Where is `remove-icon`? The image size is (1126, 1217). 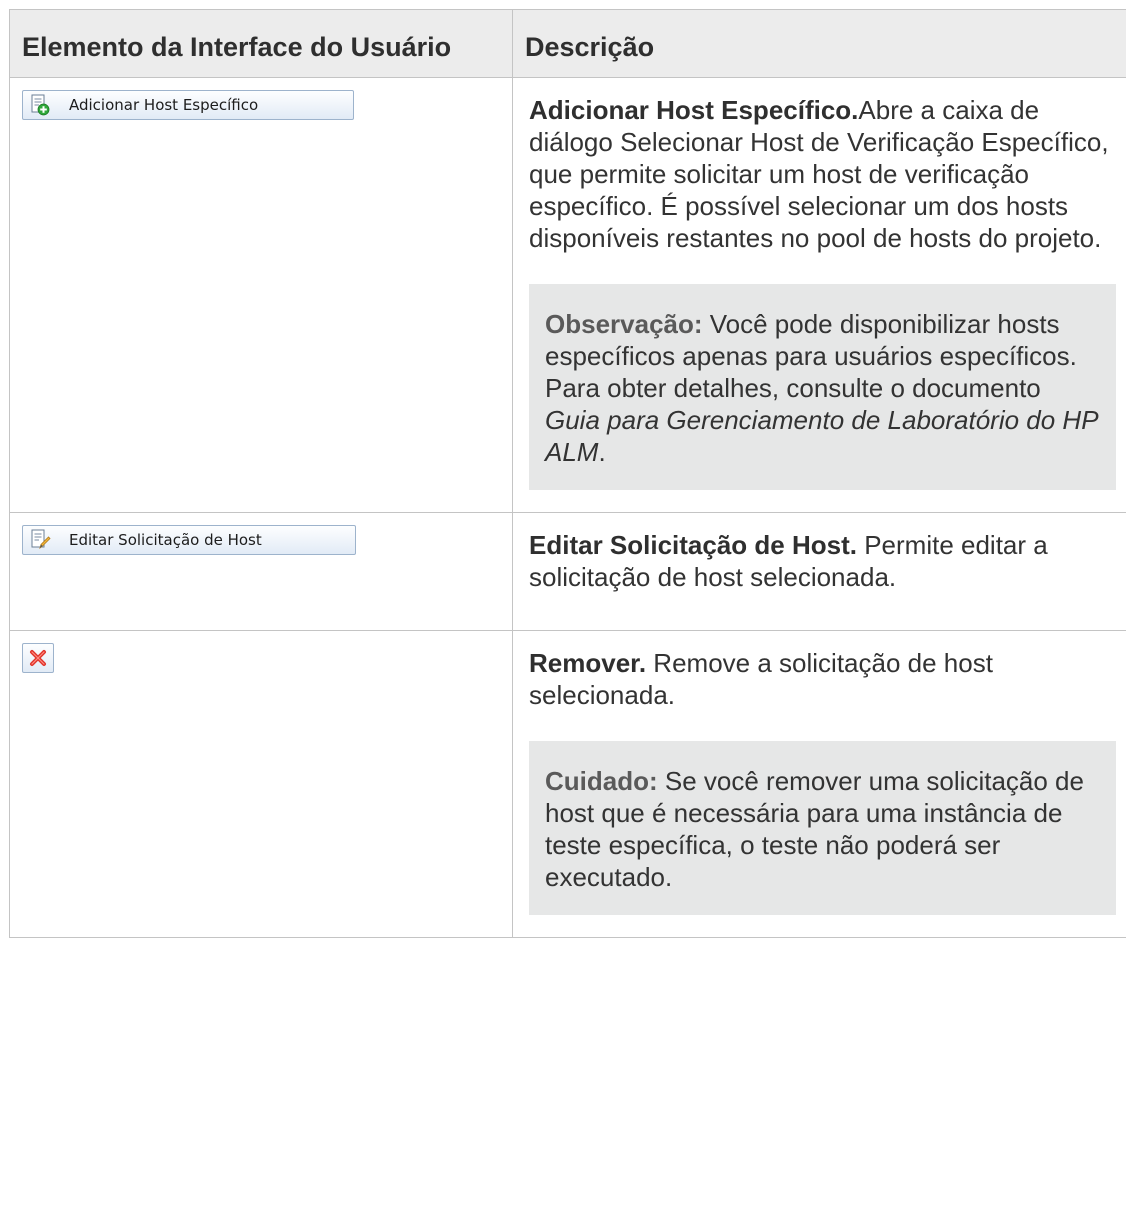
remove-icon is located at coordinates (38, 658).